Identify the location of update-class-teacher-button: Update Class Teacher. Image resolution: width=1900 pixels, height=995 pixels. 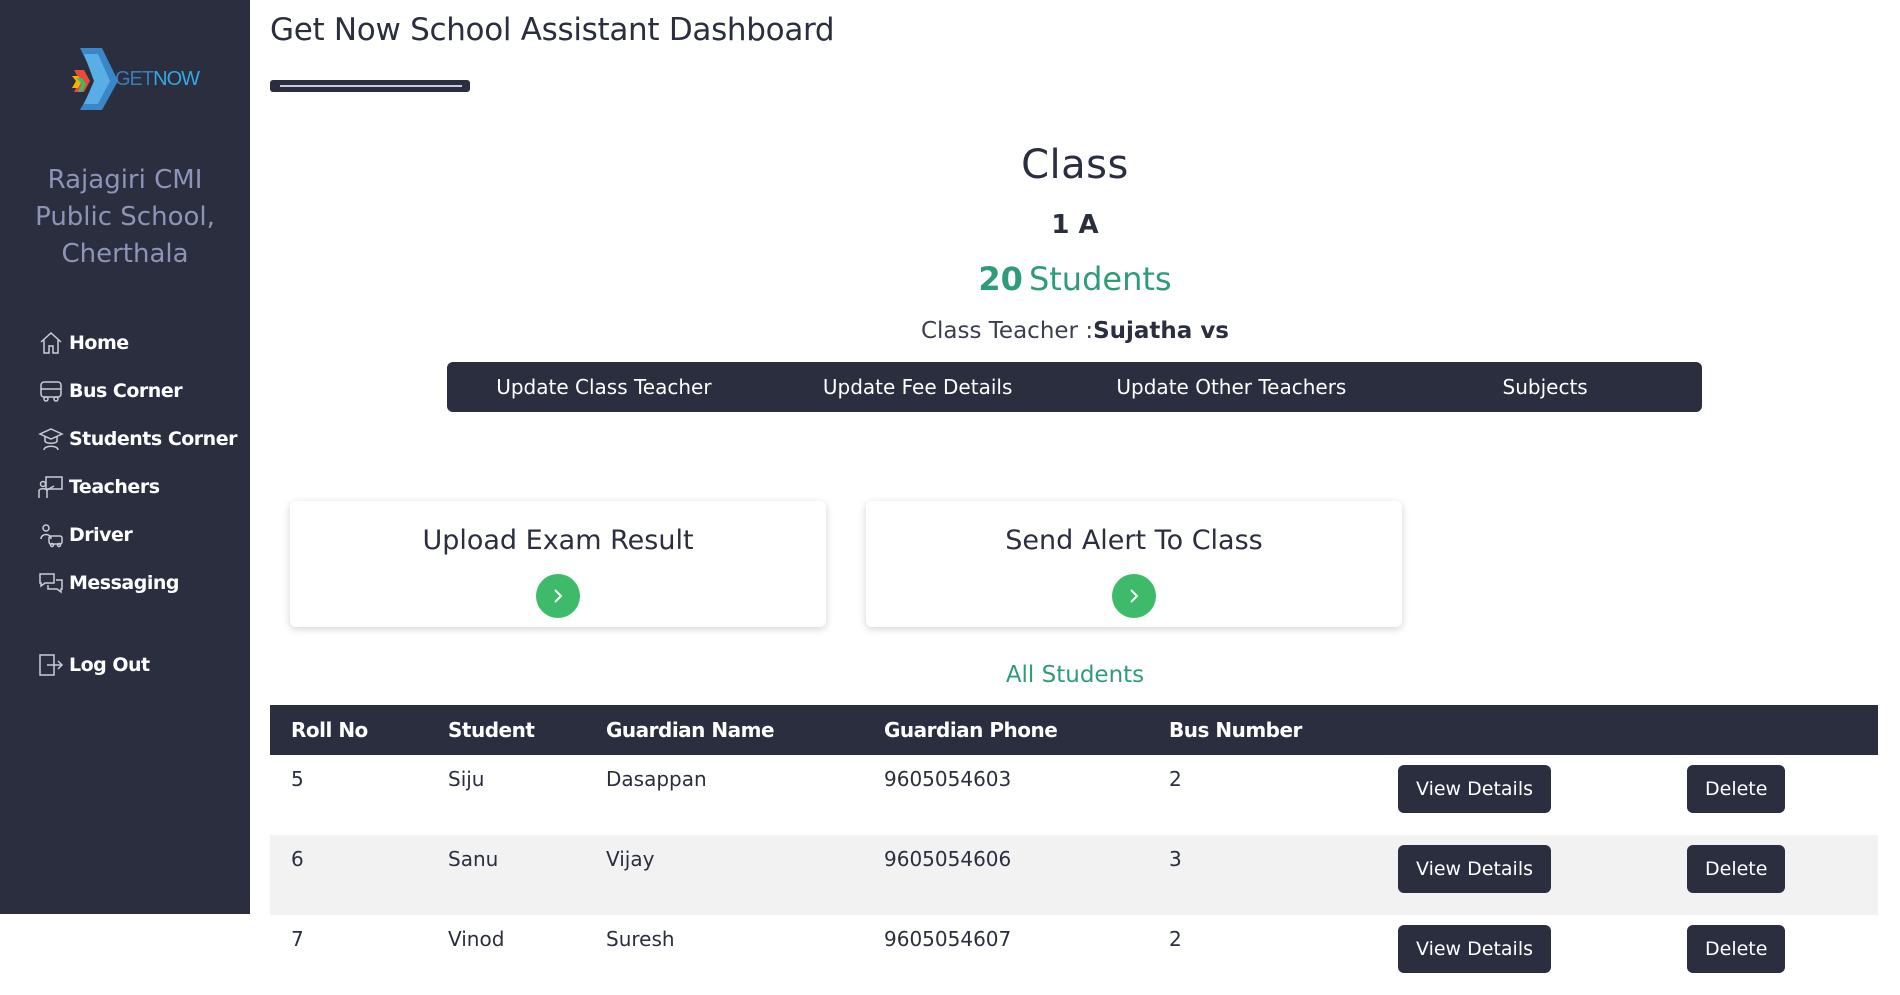
(604, 387).